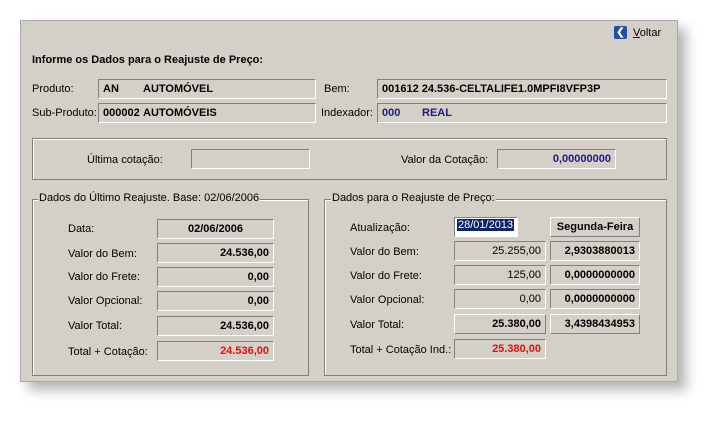 This screenshot has height=425, width=719. What do you see at coordinates (215, 229) in the screenshot?
I see `data-value: 02/06/2006` at bounding box center [215, 229].